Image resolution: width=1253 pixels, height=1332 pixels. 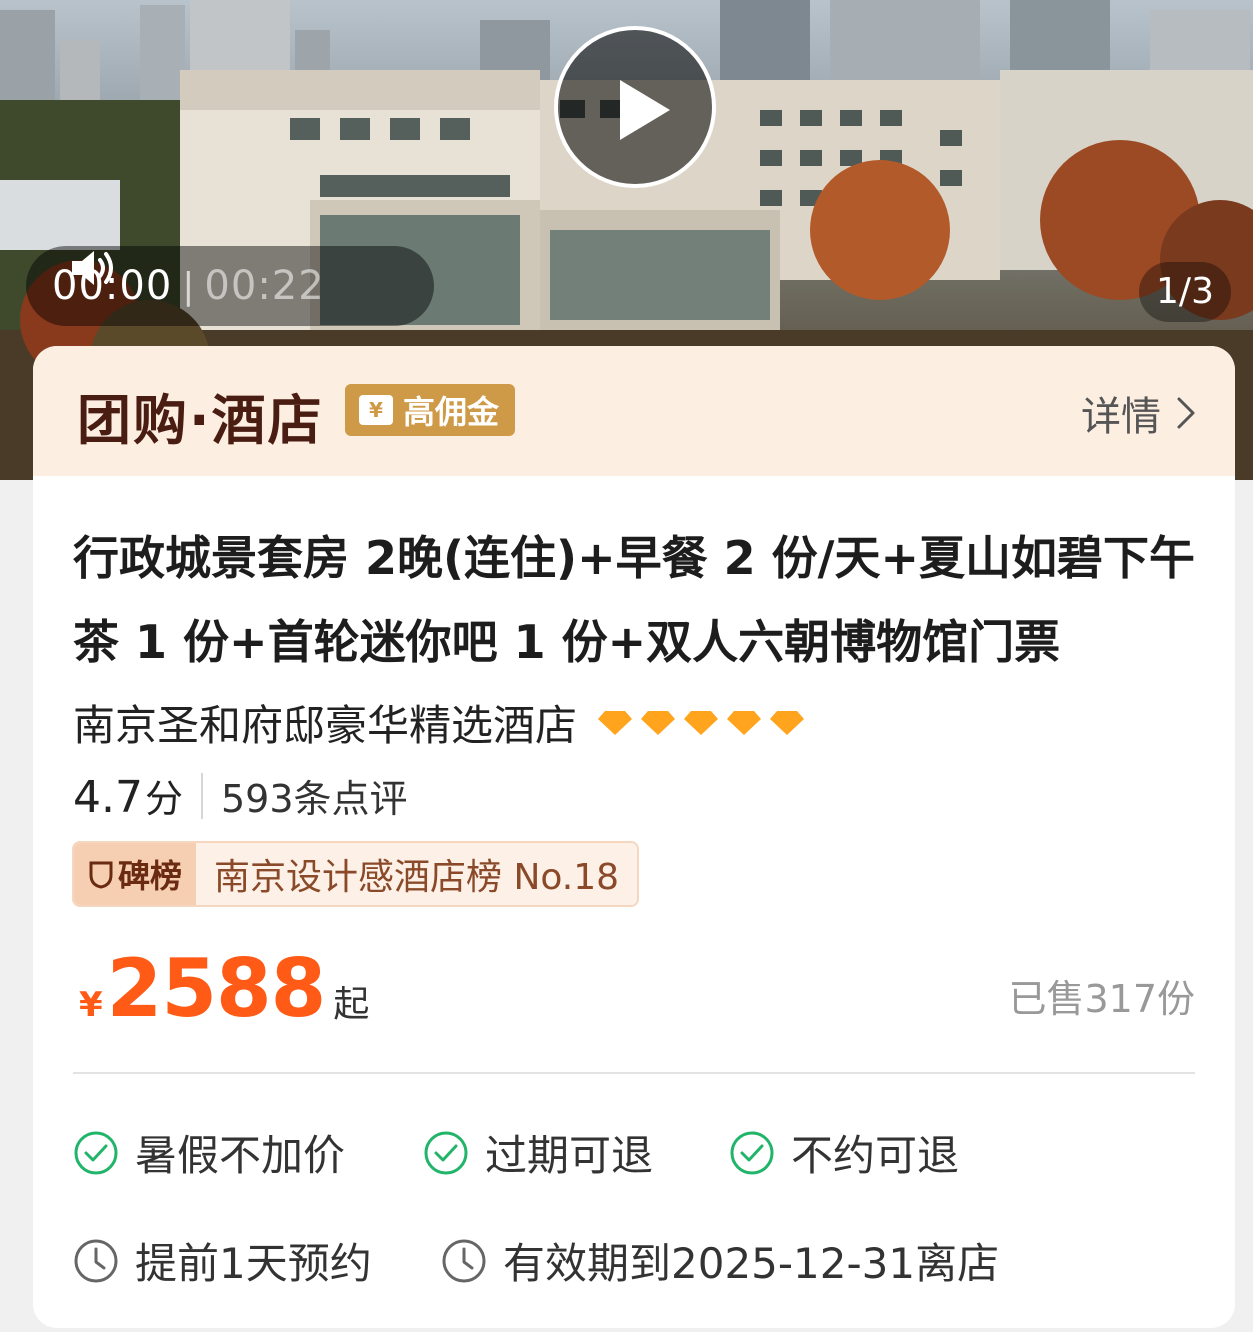 I want to click on detail-label: 详情, so click(x=1121, y=417).